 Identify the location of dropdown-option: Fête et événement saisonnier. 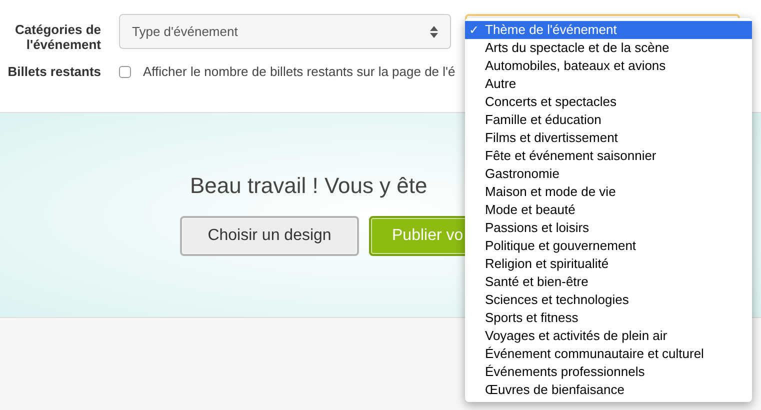
(608, 156).